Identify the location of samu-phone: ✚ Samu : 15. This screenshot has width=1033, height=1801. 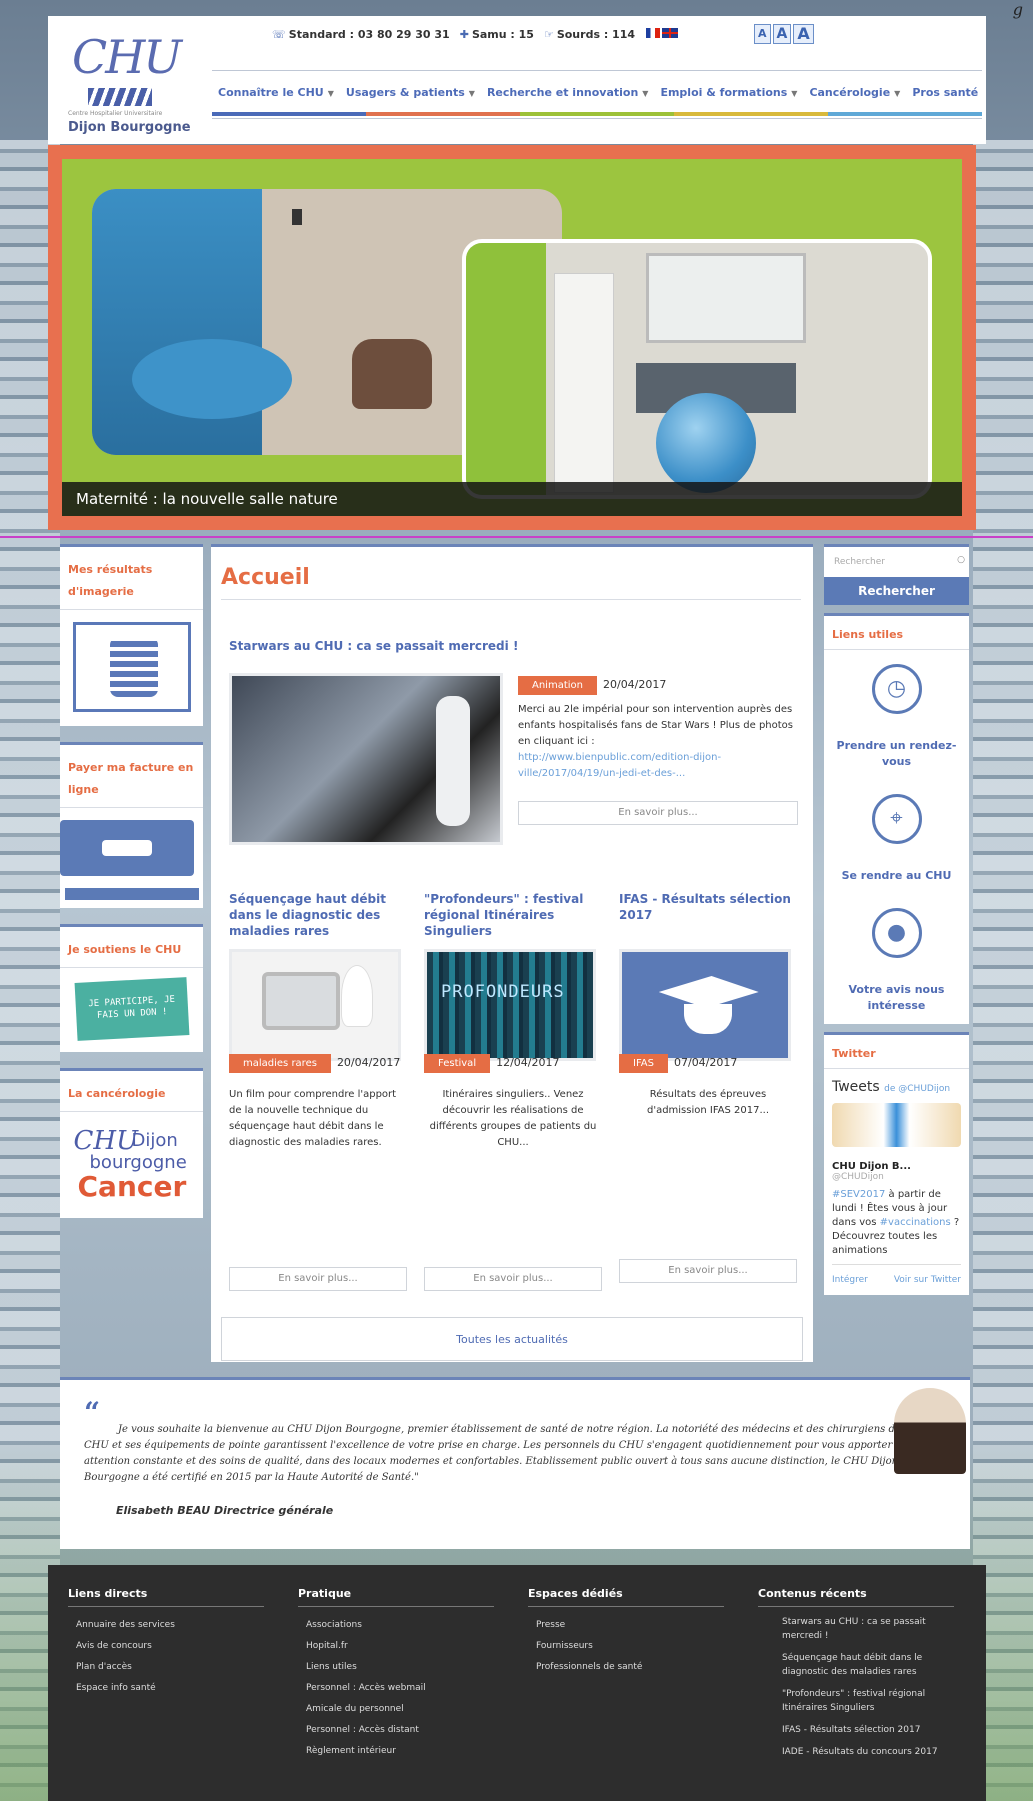
(497, 34).